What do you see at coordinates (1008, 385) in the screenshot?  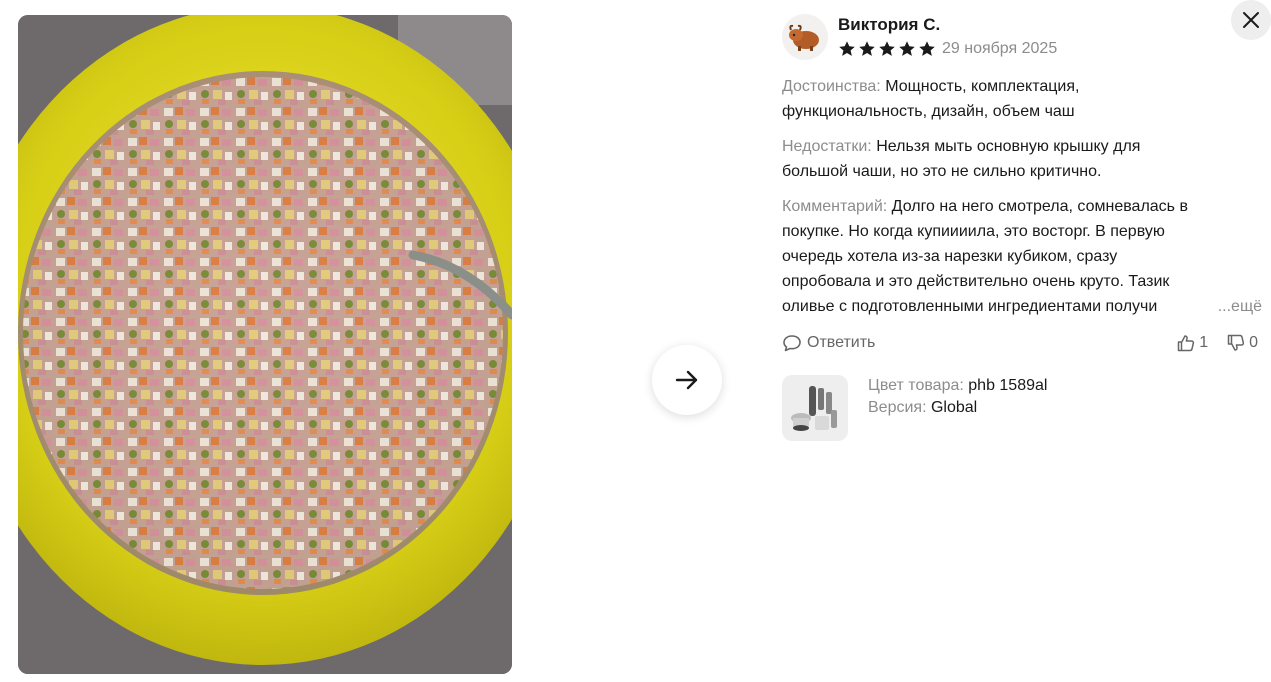 I see `color-value: phb 1589al` at bounding box center [1008, 385].